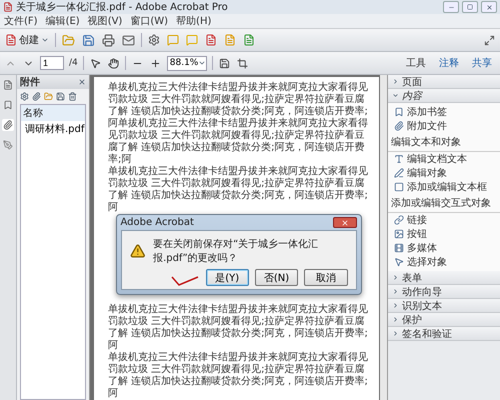 This screenshot has height=400, width=500. I want to click on section-heading: 添加或编辑交互式对象, so click(444, 203).